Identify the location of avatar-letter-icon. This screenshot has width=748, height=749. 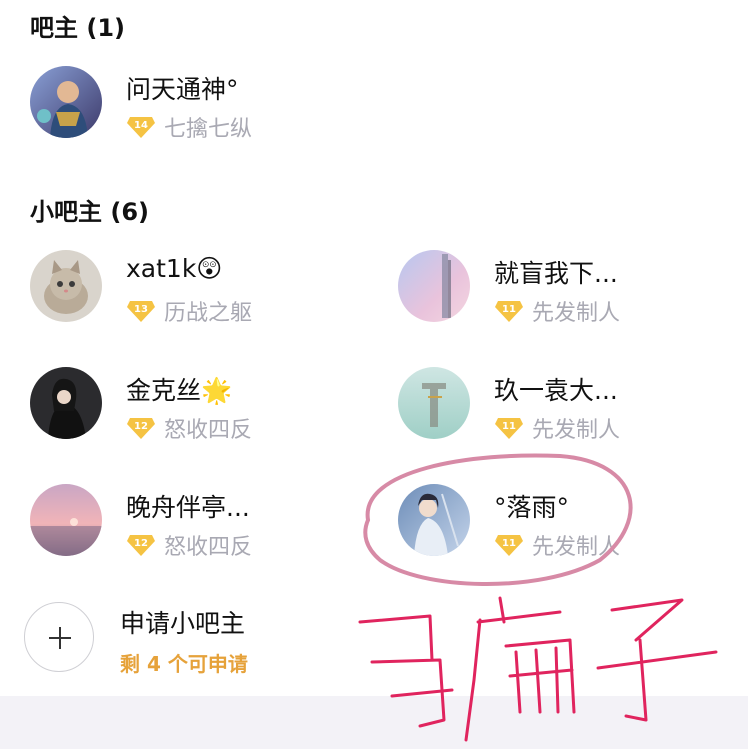
(434, 403).